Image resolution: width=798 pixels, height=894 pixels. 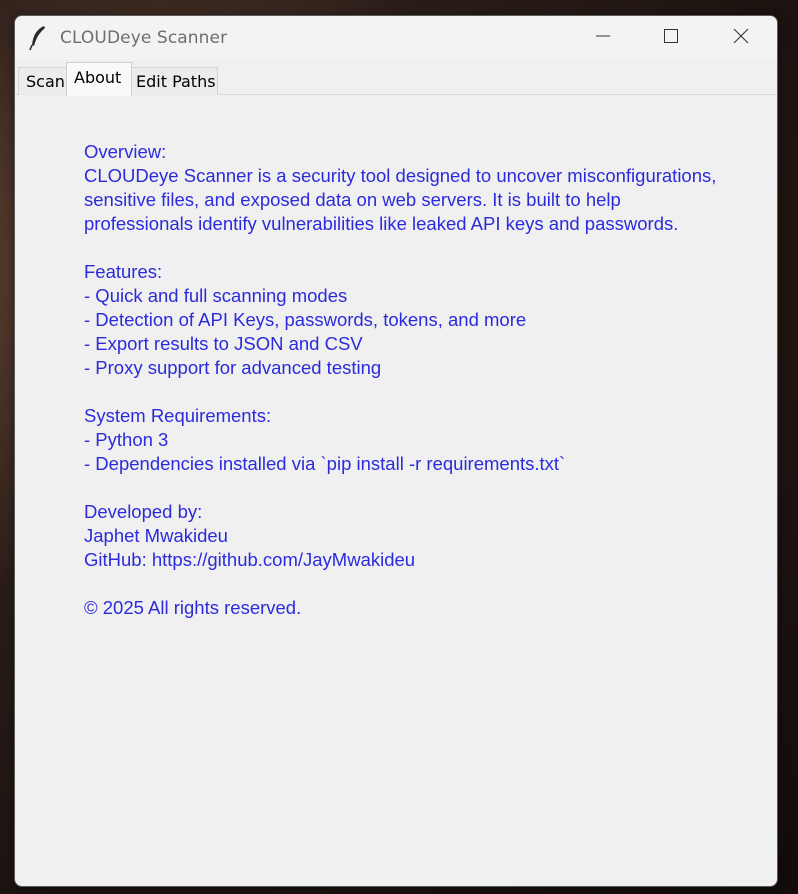 I want to click on tab-bar: Scan About Edit Paths, so click(x=396, y=79).